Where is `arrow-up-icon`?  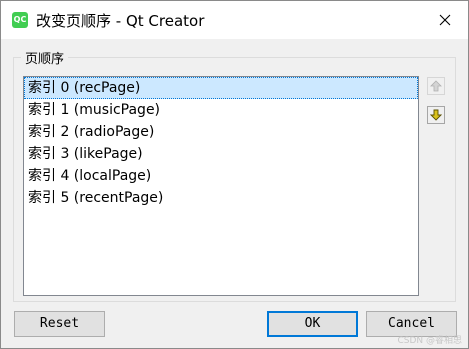 arrow-up-icon is located at coordinates (436, 86).